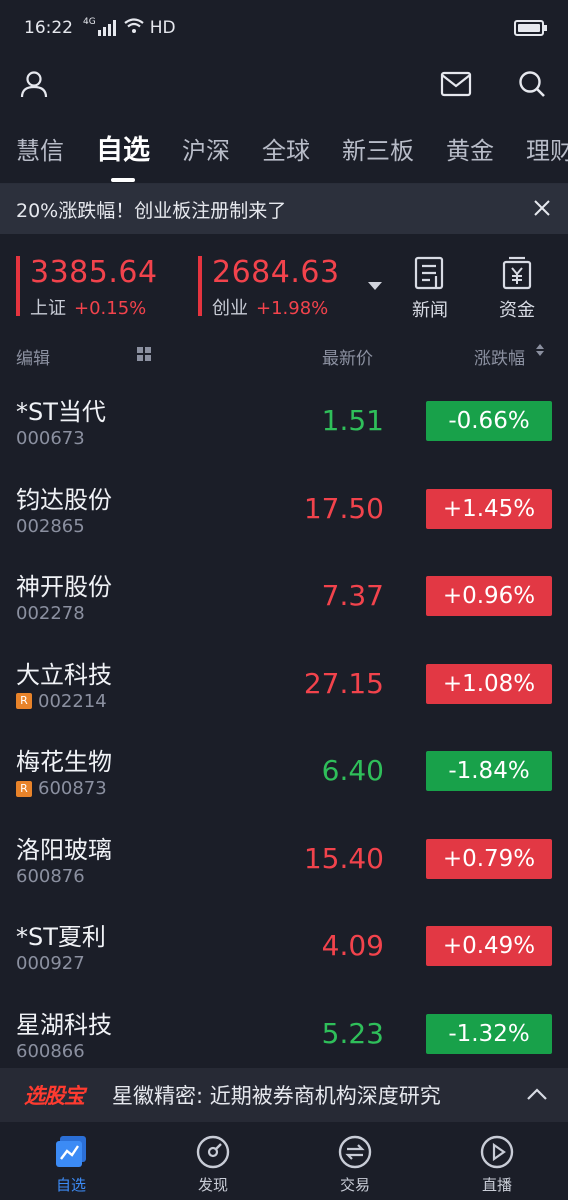 Image resolution: width=568 pixels, height=1200 pixels. I want to click on index-chinext: 2684.63 创业 +1.98%, so click(269, 287).